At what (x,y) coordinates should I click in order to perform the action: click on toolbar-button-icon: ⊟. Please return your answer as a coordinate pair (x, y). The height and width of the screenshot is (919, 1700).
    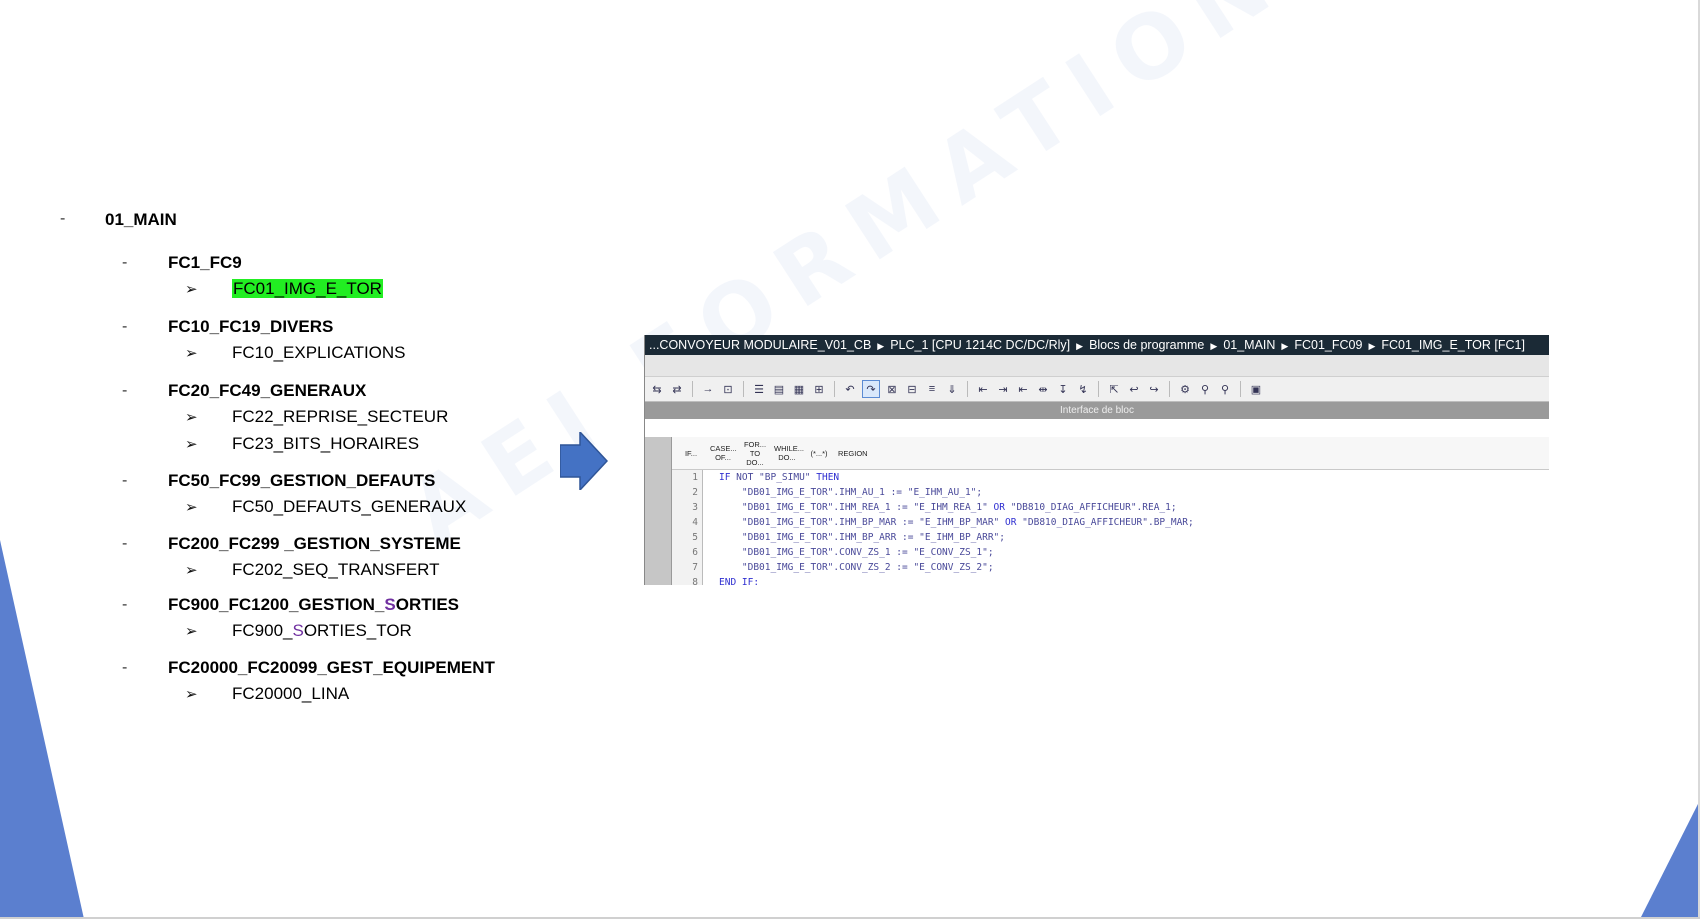
    Looking at the image, I should click on (912, 389).